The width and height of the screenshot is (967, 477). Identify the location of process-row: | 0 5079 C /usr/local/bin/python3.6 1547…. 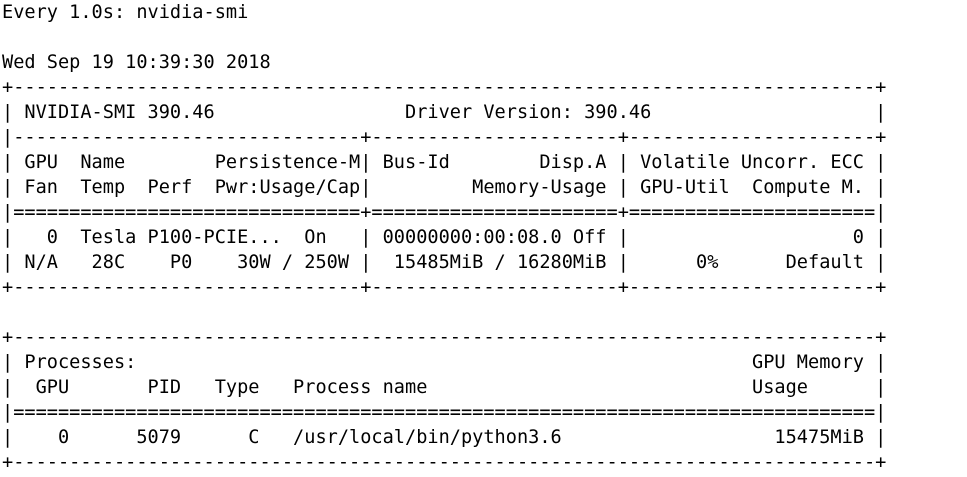
(444, 437).